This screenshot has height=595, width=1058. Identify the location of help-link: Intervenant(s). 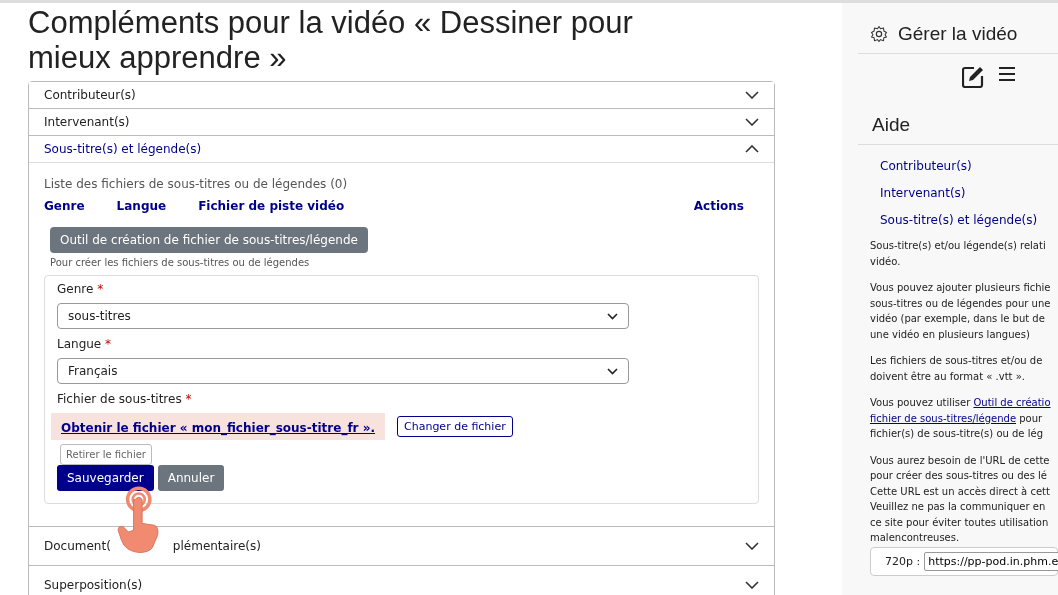
(969, 193).